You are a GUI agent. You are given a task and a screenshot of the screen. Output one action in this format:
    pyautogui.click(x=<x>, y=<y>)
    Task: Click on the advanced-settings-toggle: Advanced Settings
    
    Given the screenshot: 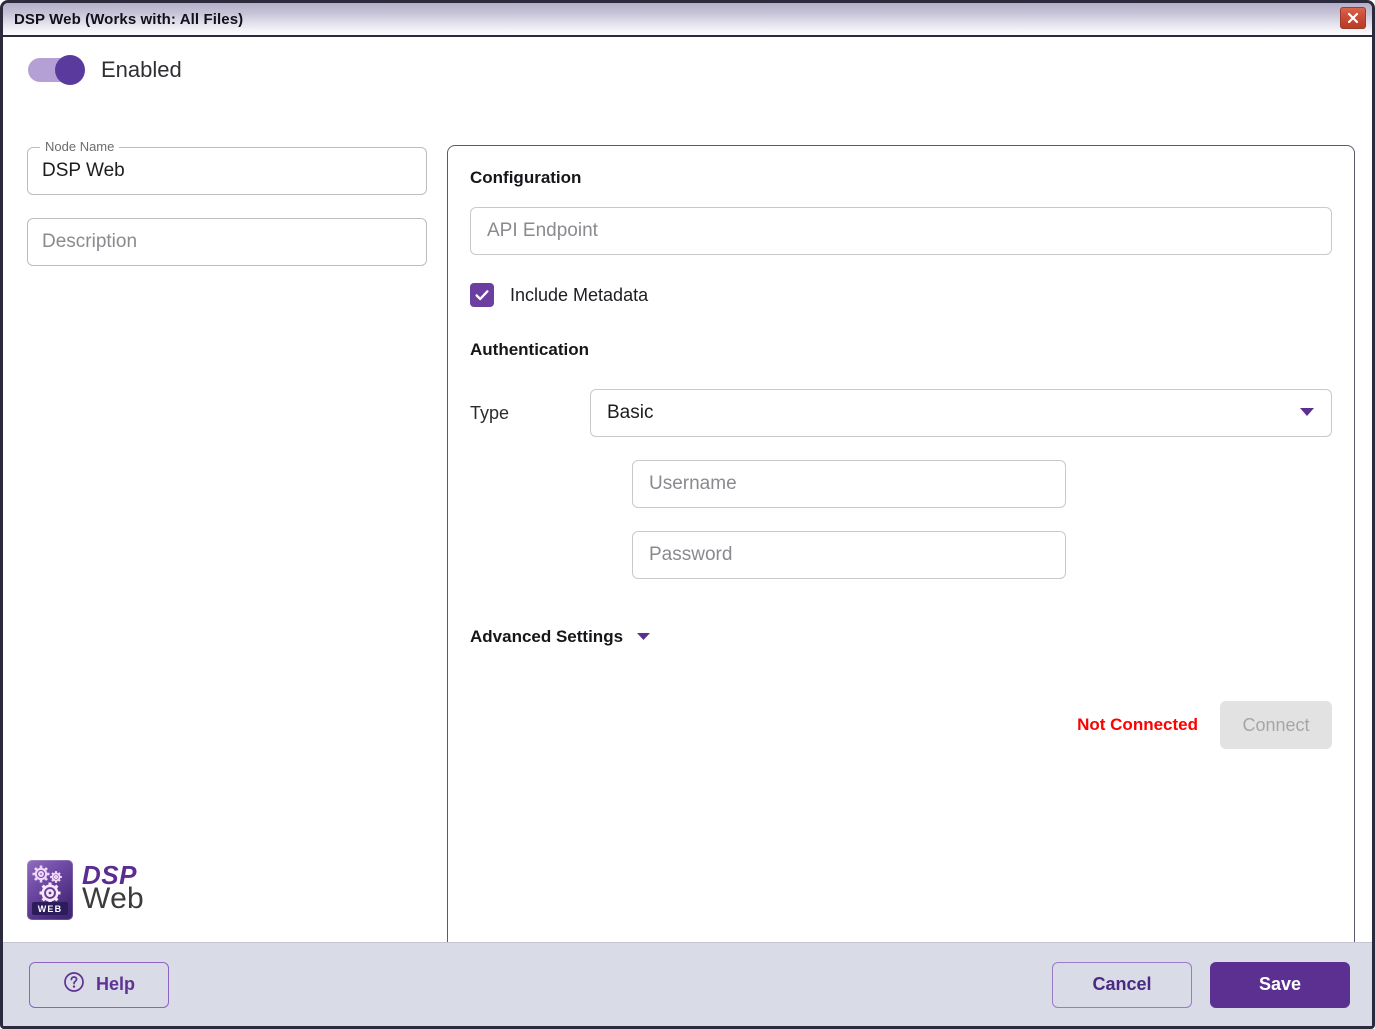 What is the action you would take?
    pyautogui.click(x=560, y=637)
    